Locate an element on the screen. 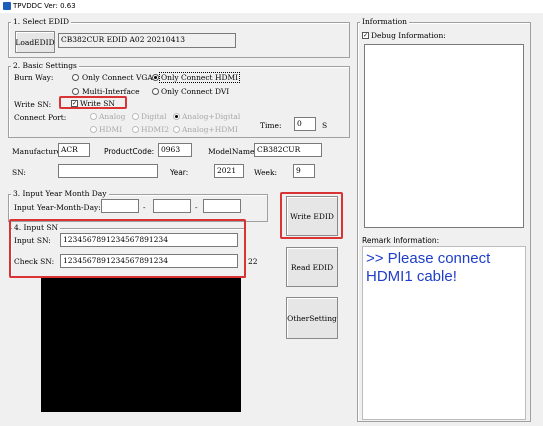 This screenshot has height=426, width=543. write-sn-highlight is located at coordinates (93, 102).